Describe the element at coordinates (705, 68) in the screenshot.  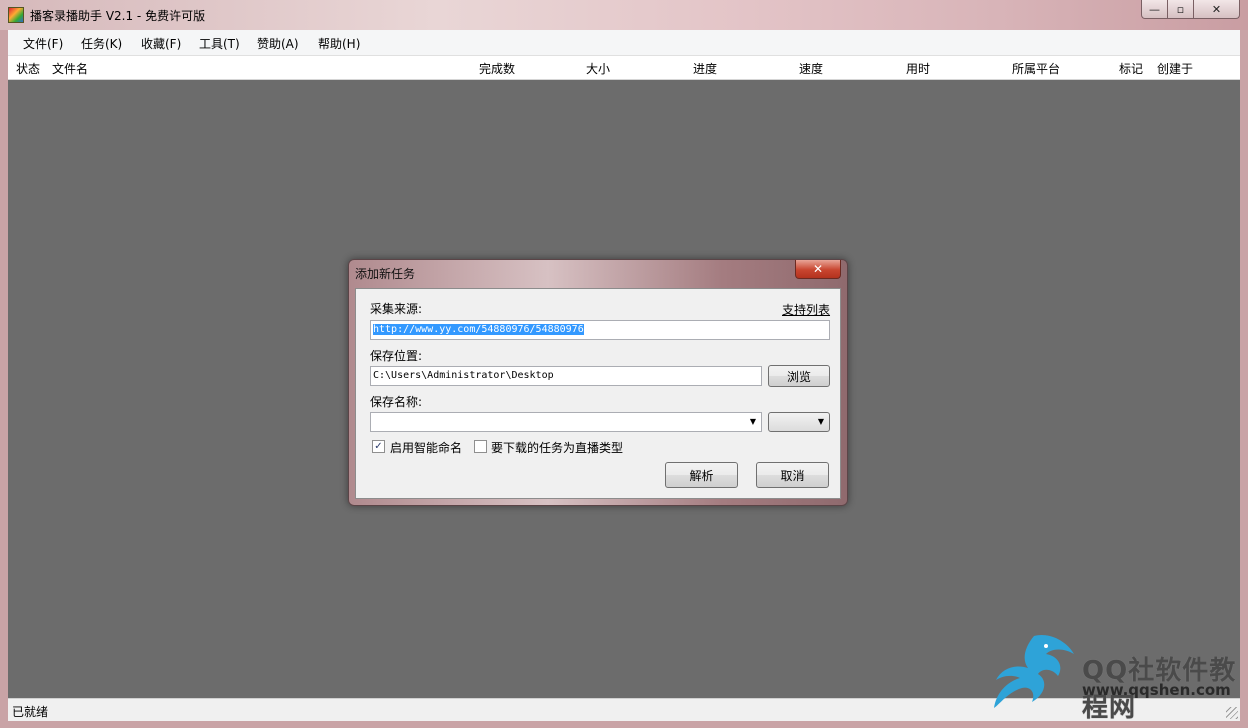
I see `column-progress: 进度` at that location.